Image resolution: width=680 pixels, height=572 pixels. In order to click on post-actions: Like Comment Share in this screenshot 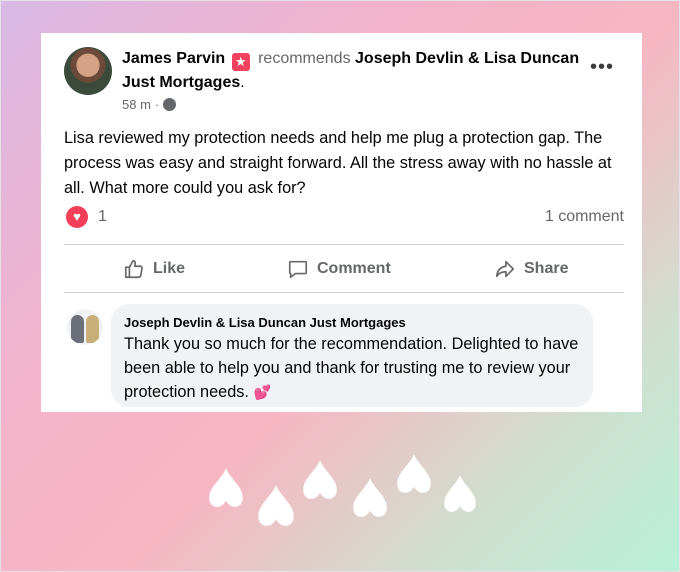, I will do `click(344, 269)`.